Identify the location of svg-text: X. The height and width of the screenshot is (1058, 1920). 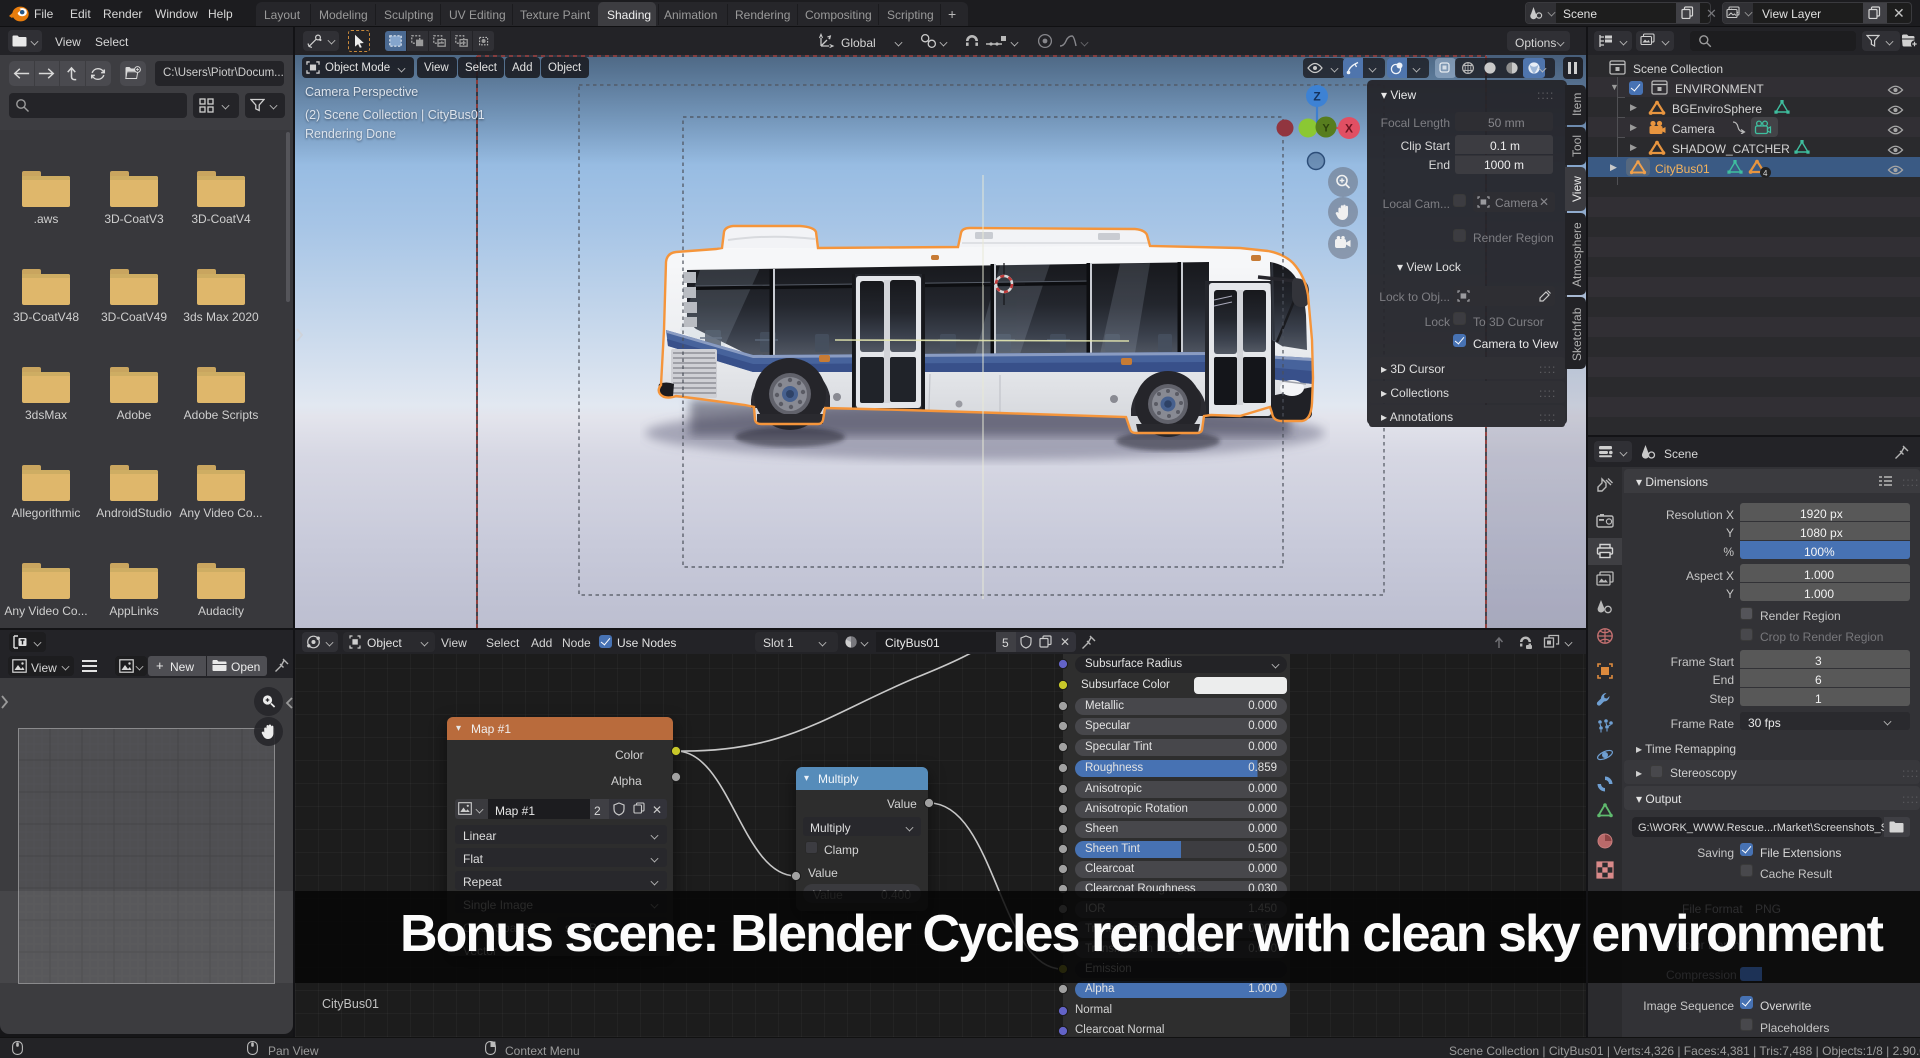
(1349, 129).